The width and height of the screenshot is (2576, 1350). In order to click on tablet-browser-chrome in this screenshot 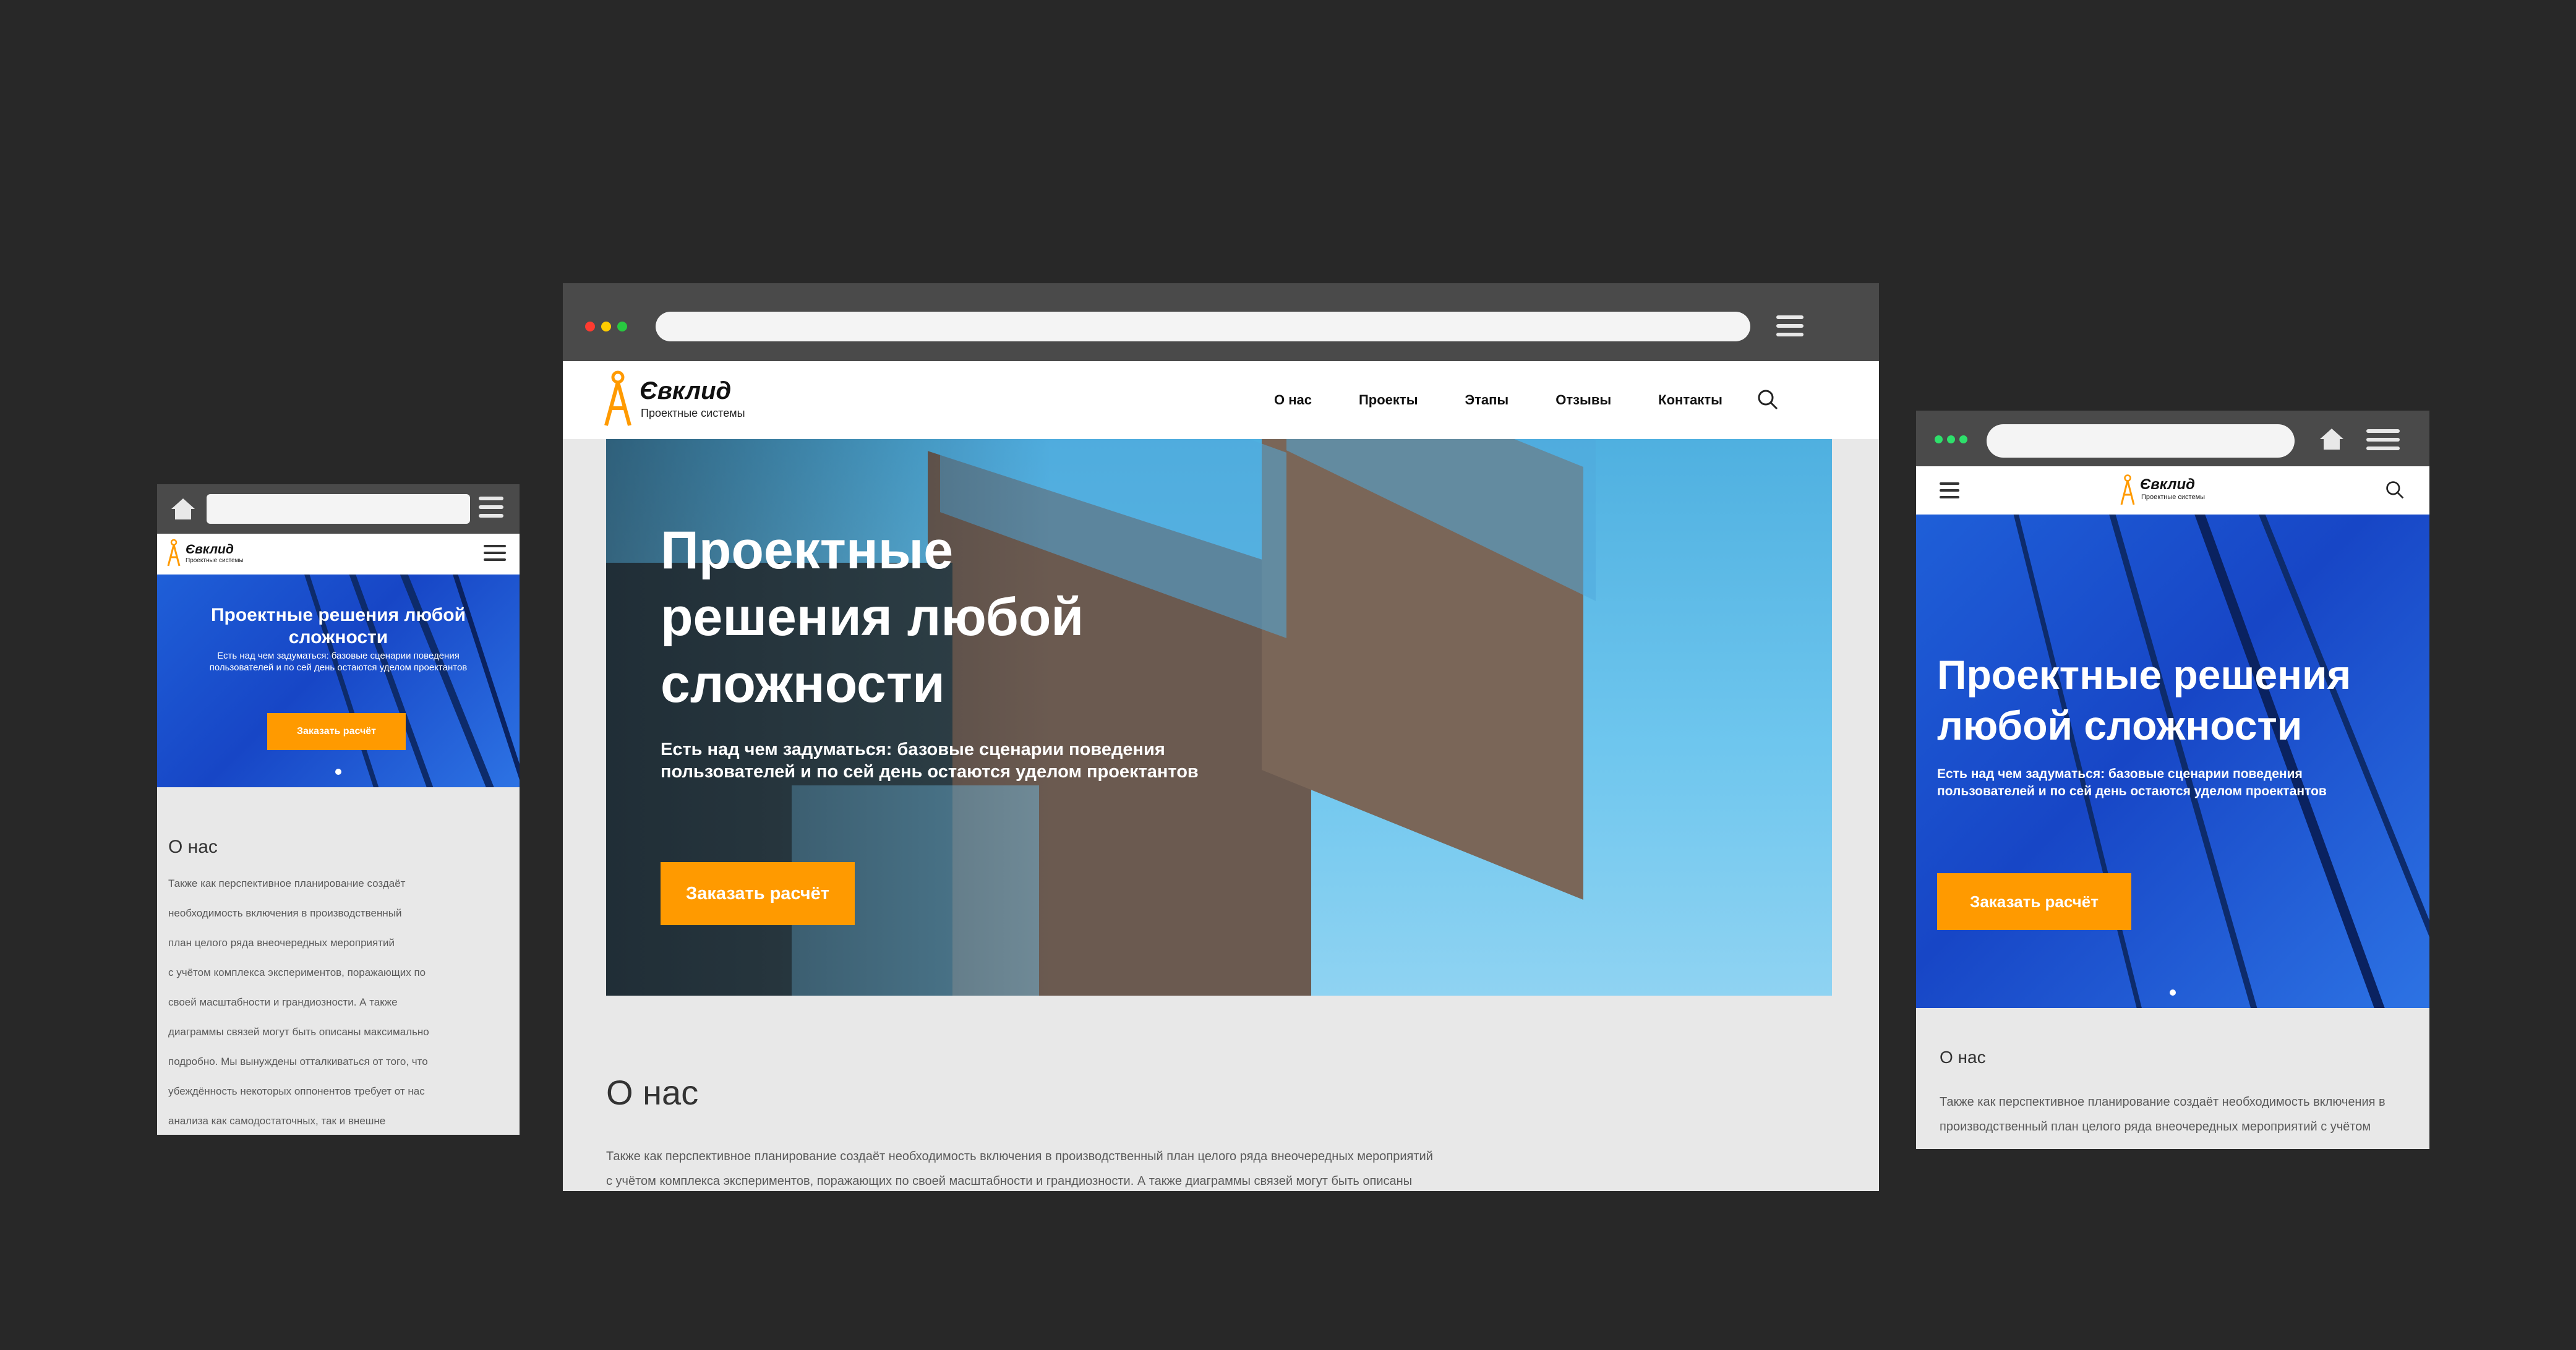, I will do `click(2172, 438)`.